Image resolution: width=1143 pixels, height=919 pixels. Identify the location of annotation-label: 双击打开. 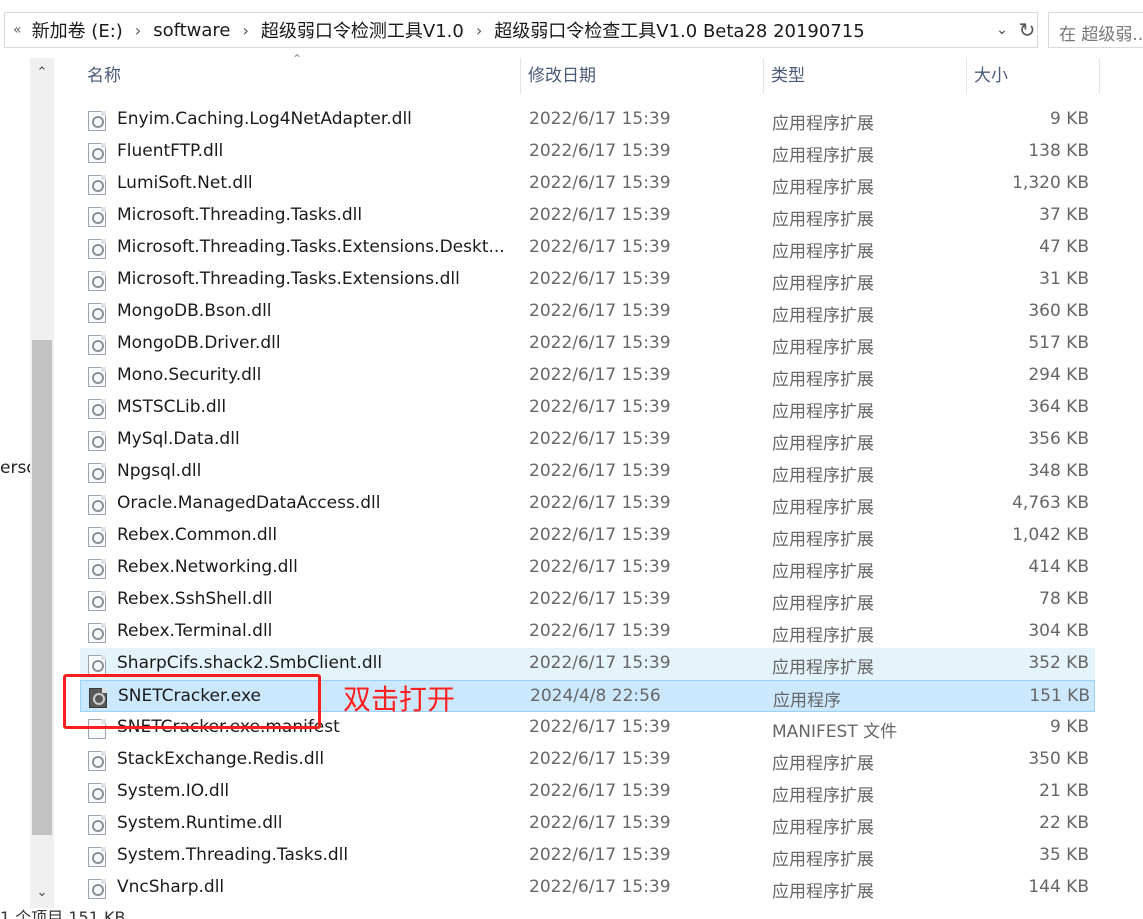
(399, 699).